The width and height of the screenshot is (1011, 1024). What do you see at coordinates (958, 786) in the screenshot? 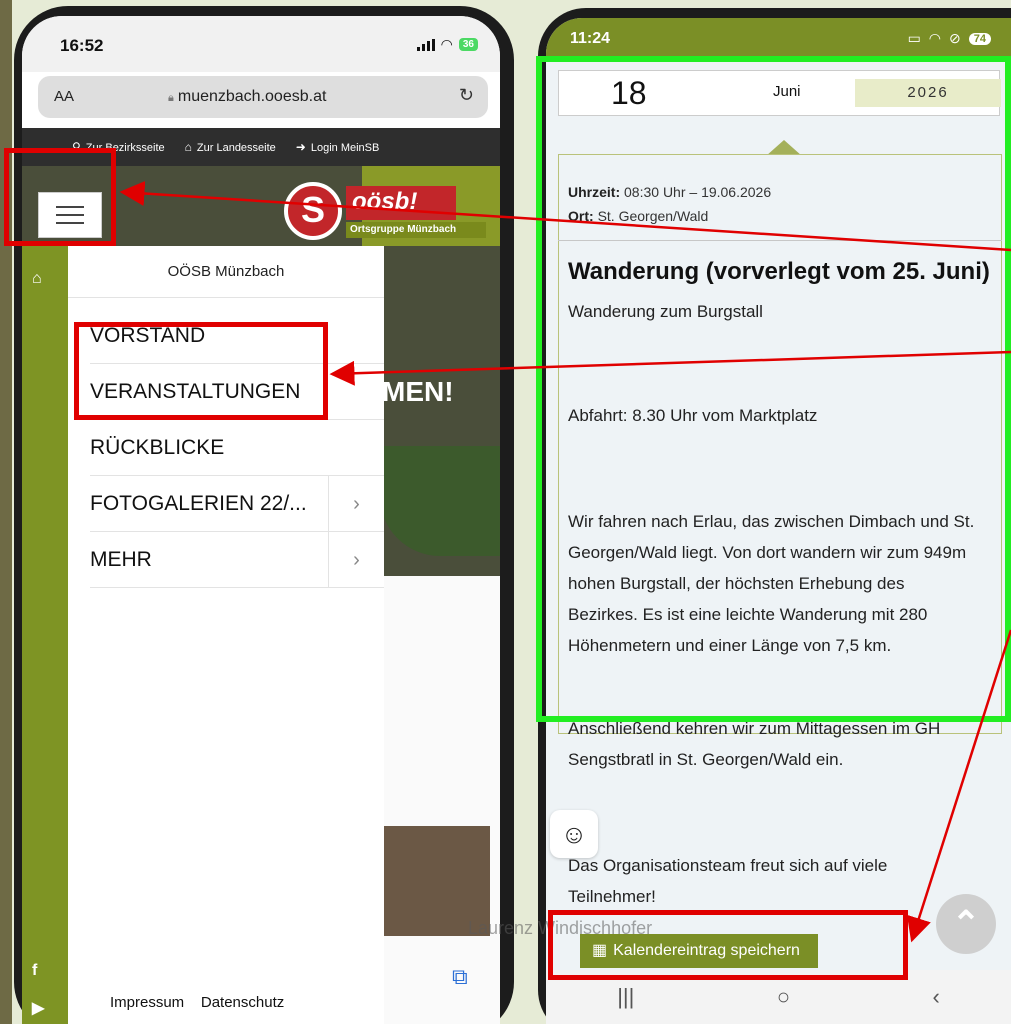
I see `arrow-to-calendar` at bounding box center [958, 786].